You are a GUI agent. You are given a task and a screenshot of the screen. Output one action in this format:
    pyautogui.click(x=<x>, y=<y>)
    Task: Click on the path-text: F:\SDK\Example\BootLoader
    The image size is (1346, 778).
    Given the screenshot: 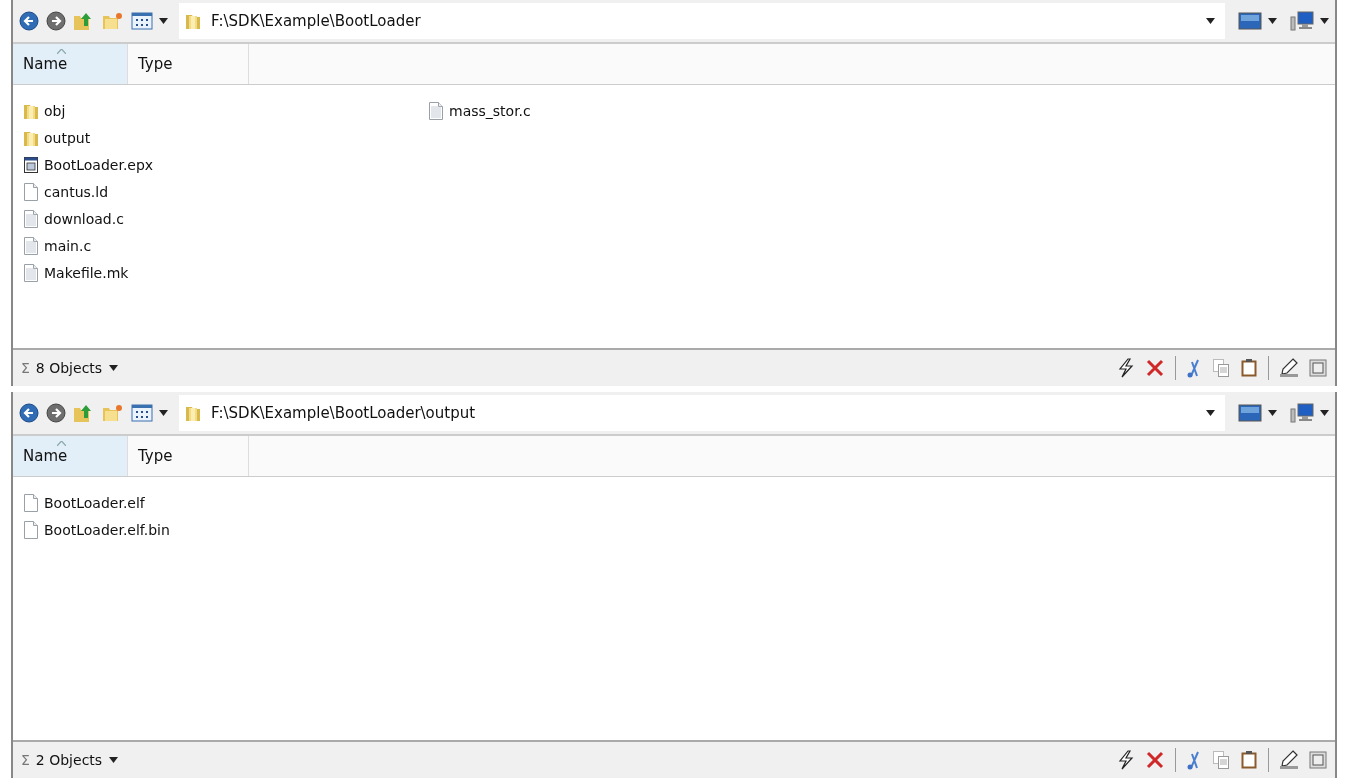 What is the action you would take?
    pyautogui.click(x=316, y=21)
    